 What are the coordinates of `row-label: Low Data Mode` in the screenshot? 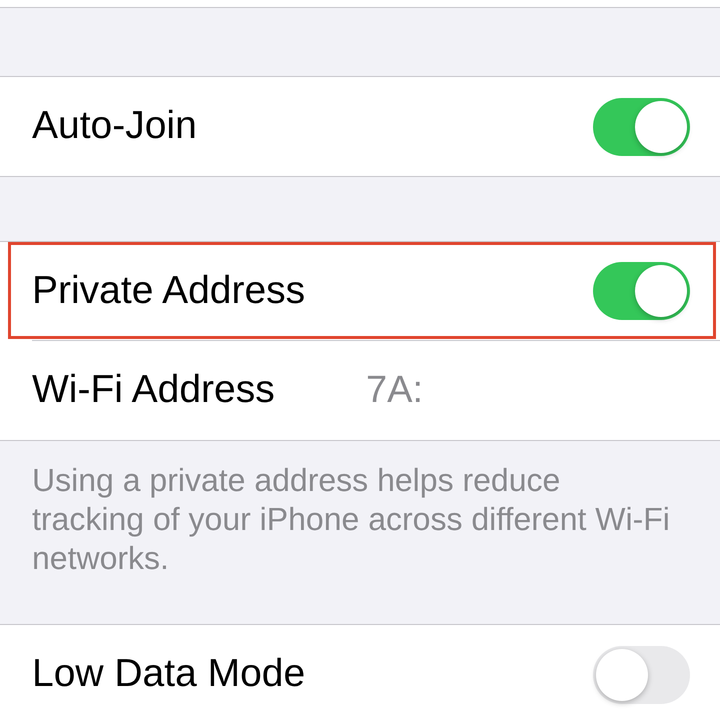 It's located at (169, 674).